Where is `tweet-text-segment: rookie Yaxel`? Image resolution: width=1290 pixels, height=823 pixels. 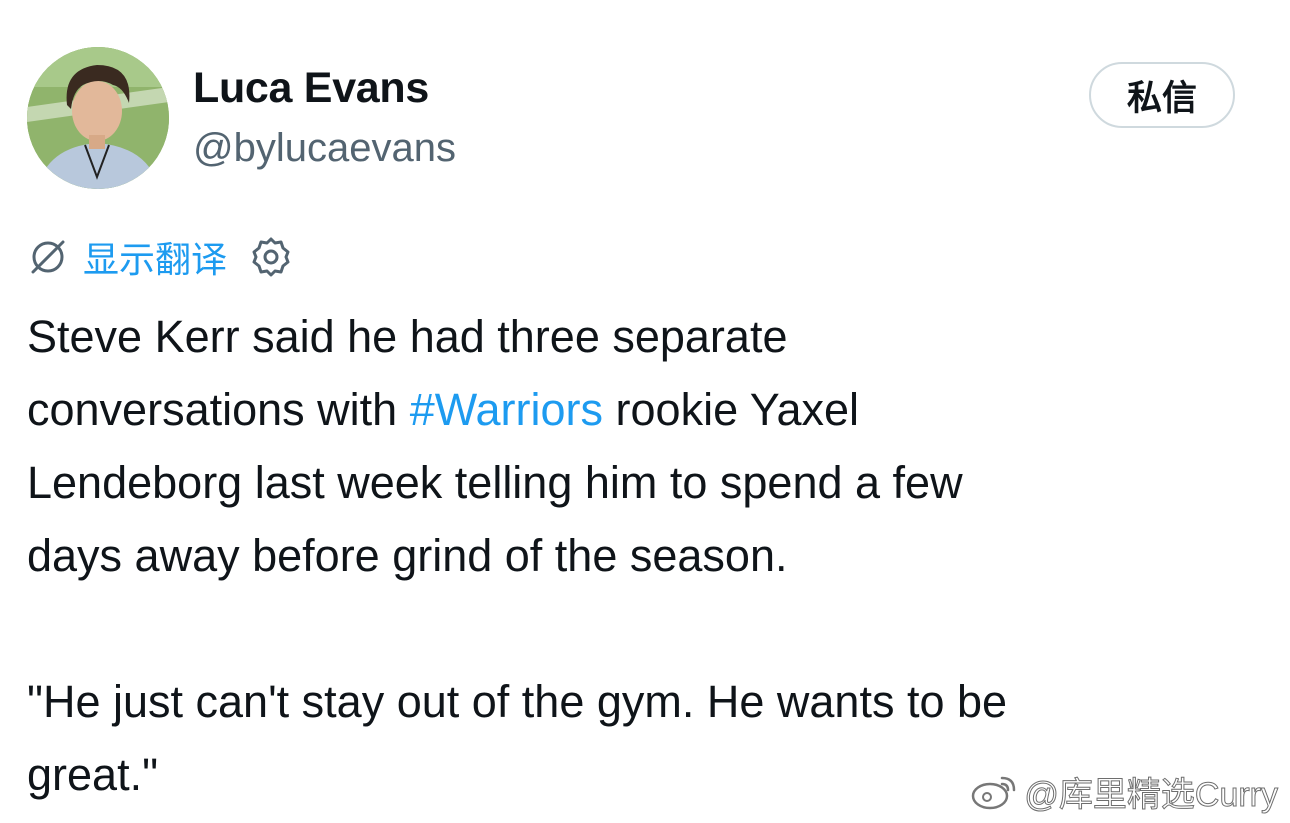 tweet-text-segment: rookie Yaxel is located at coordinates (731, 409).